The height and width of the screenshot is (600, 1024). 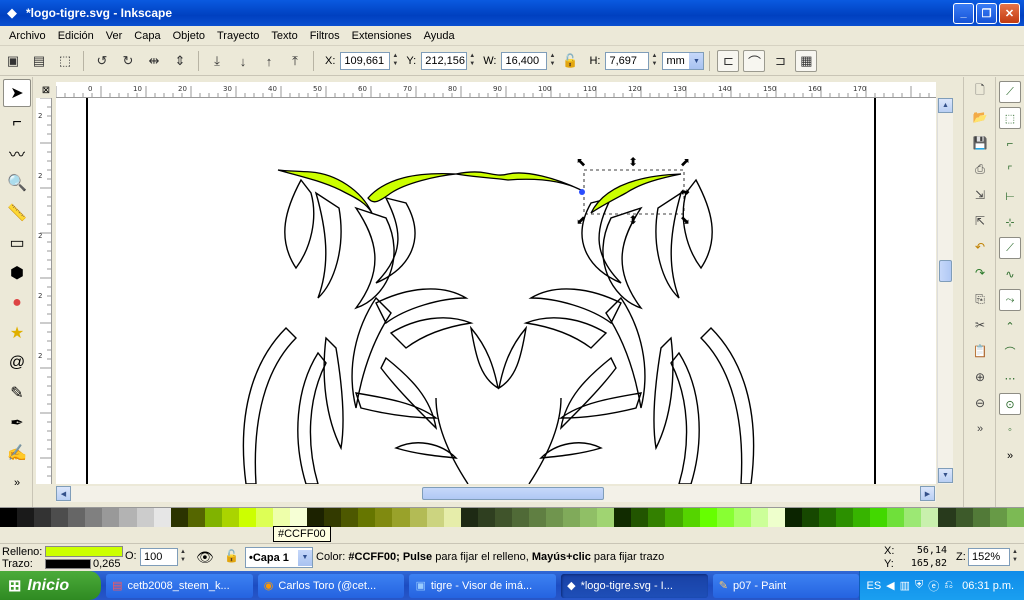 What do you see at coordinates (217, 61) in the screenshot?
I see `lower-to-bottom-icon: ⤓` at bounding box center [217, 61].